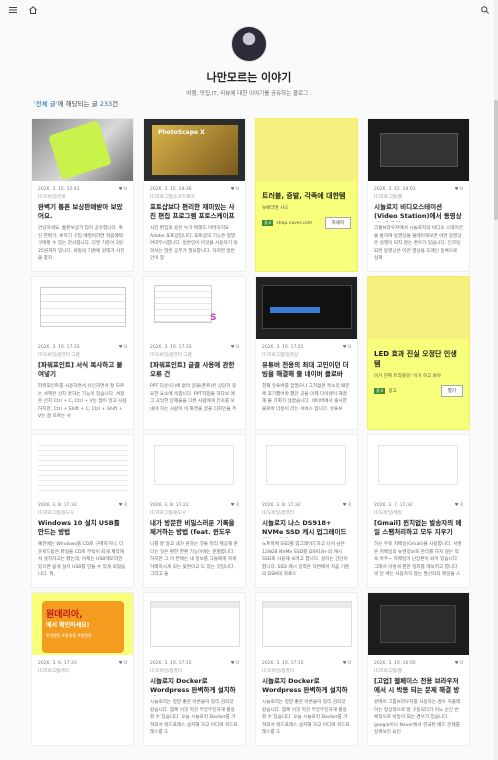 Image resolution: width=498 pixels, height=760 pixels. What do you see at coordinates (275, 208) in the screenshot?
I see `ad-subtitle: 뉴베라앤 사오` at bounding box center [275, 208].